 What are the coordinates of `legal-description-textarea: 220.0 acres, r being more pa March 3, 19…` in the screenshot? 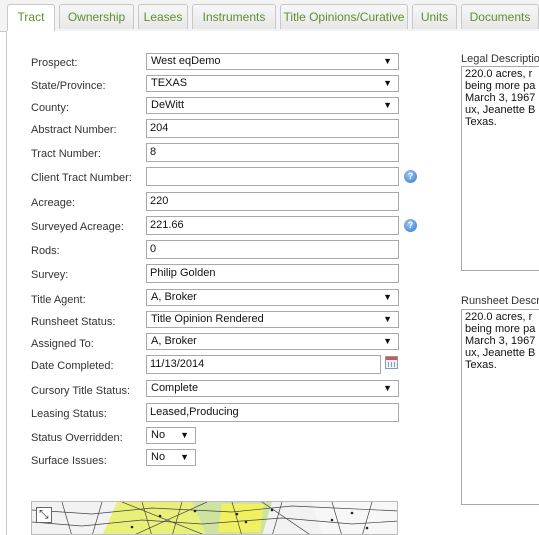 It's located at (500, 168).